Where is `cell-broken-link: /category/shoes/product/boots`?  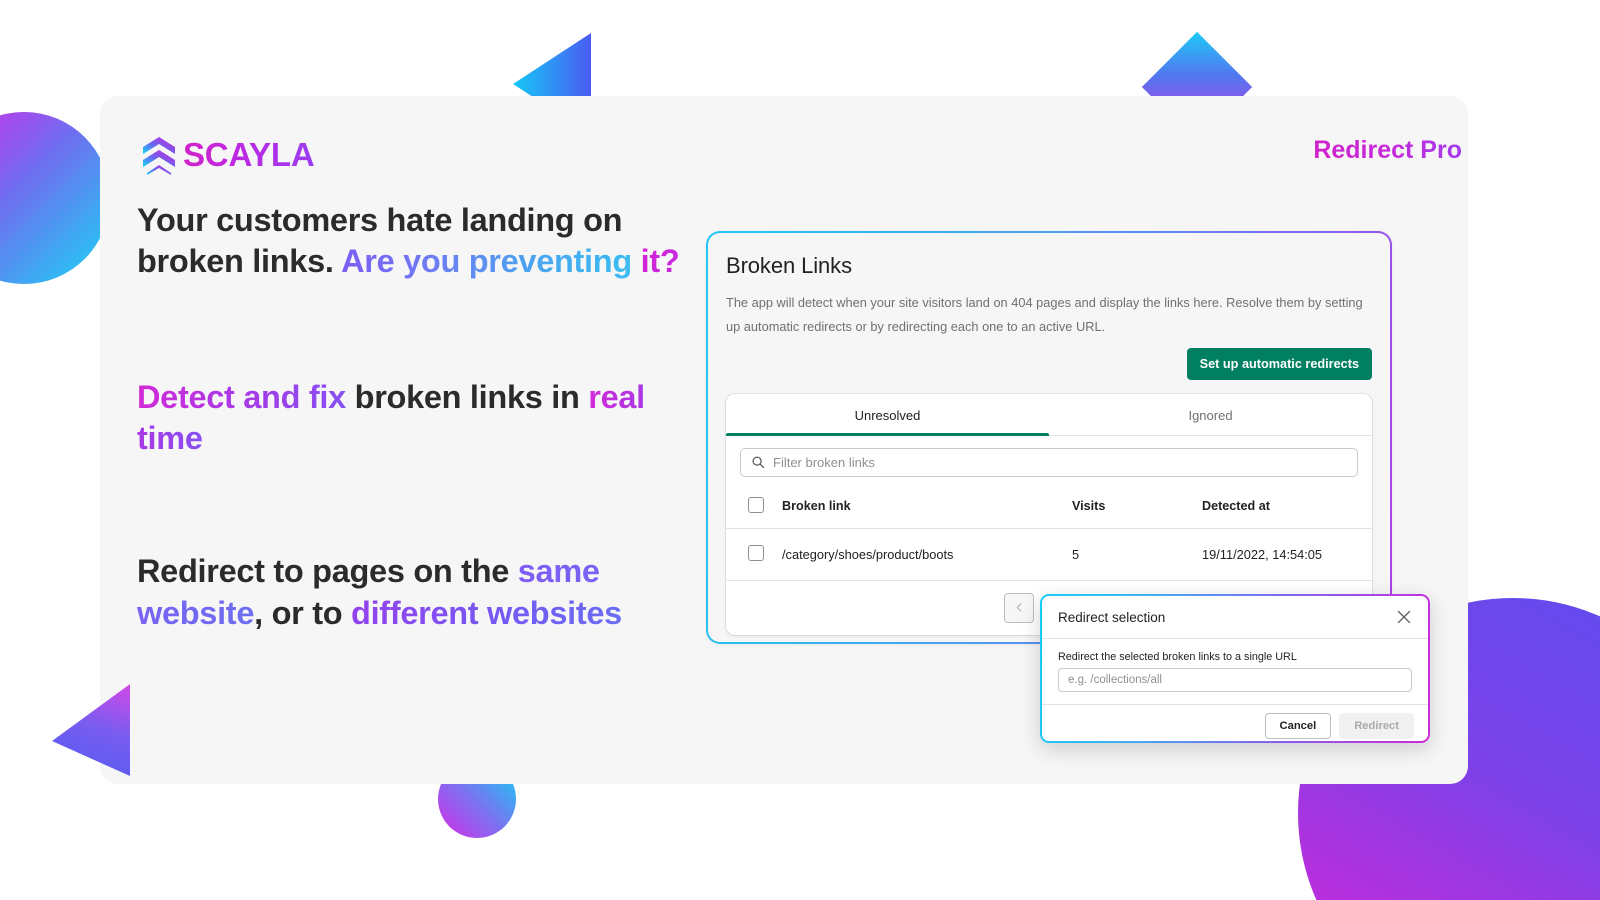
cell-broken-link: /category/shoes/product/boots is located at coordinates (868, 554).